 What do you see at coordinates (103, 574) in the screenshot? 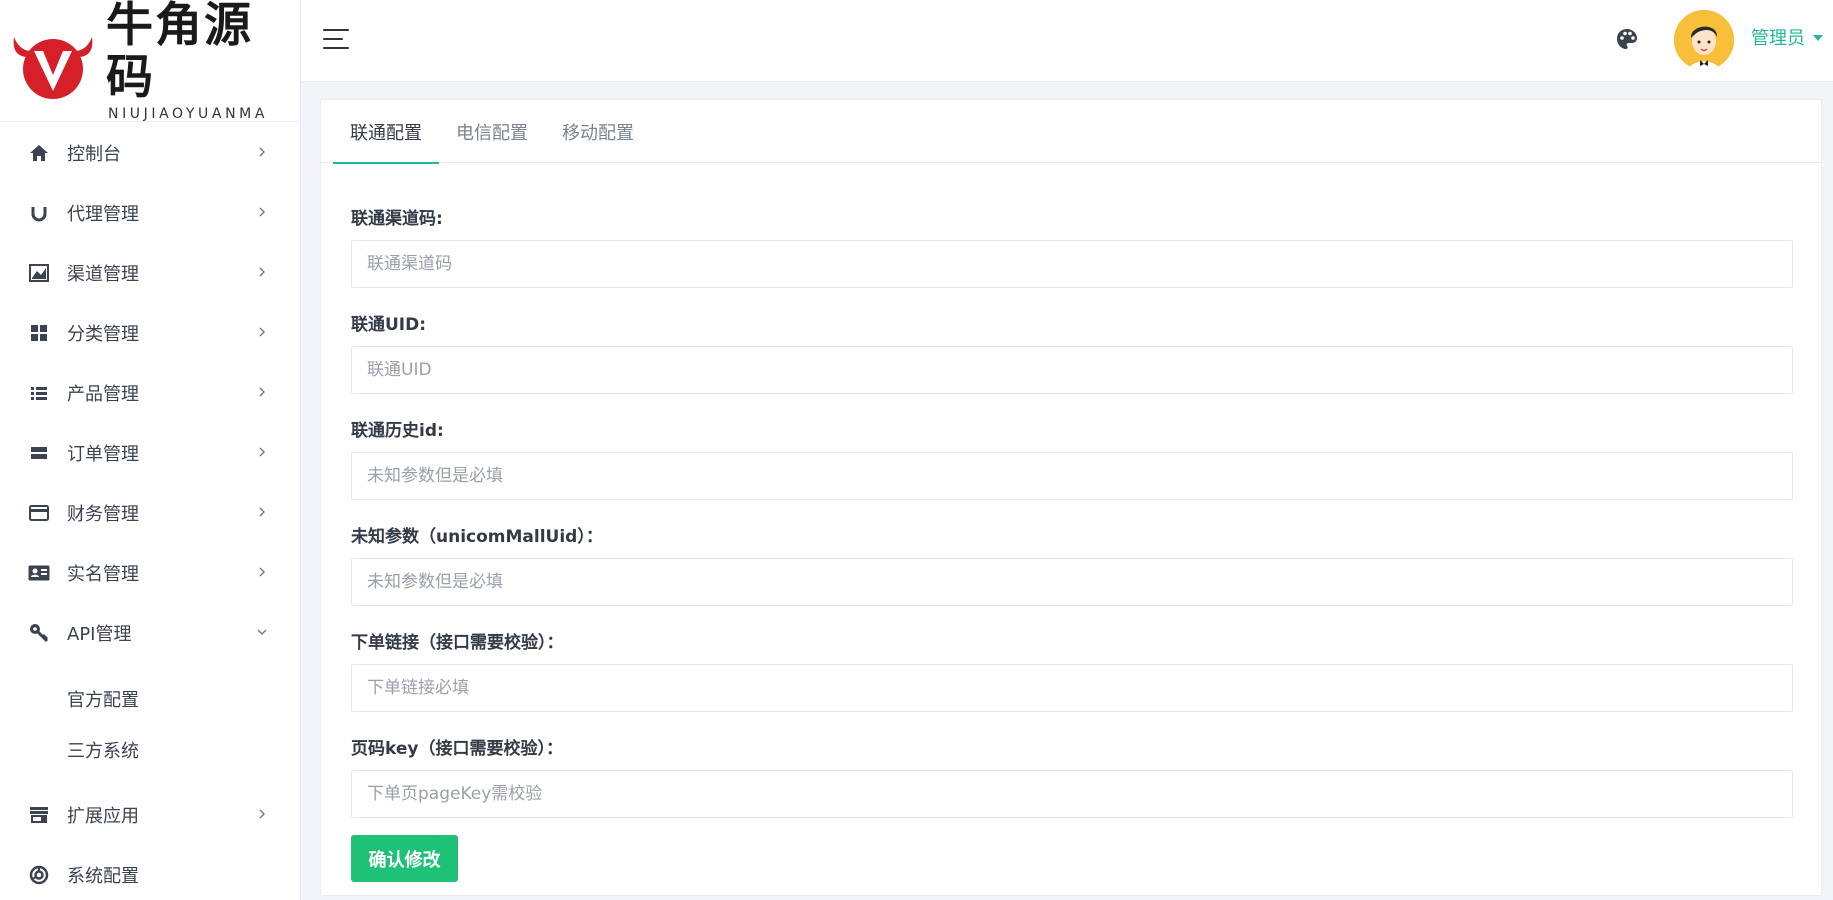
I see `sidebar-item-label: 实名管理` at bounding box center [103, 574].